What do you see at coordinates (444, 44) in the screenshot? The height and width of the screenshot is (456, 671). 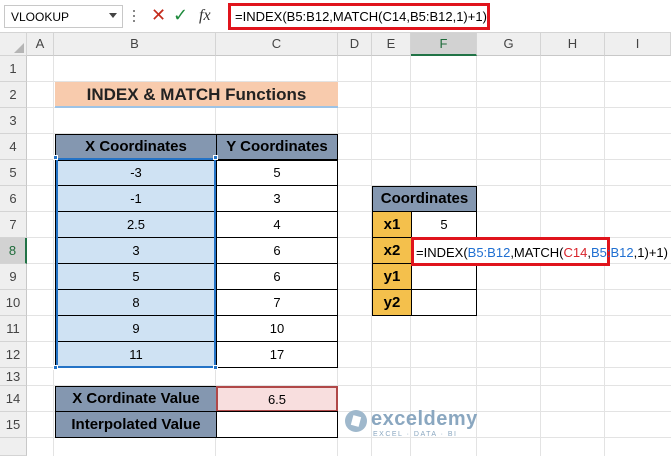 I see `column-header-f: F` at bounding box center [444, 44].